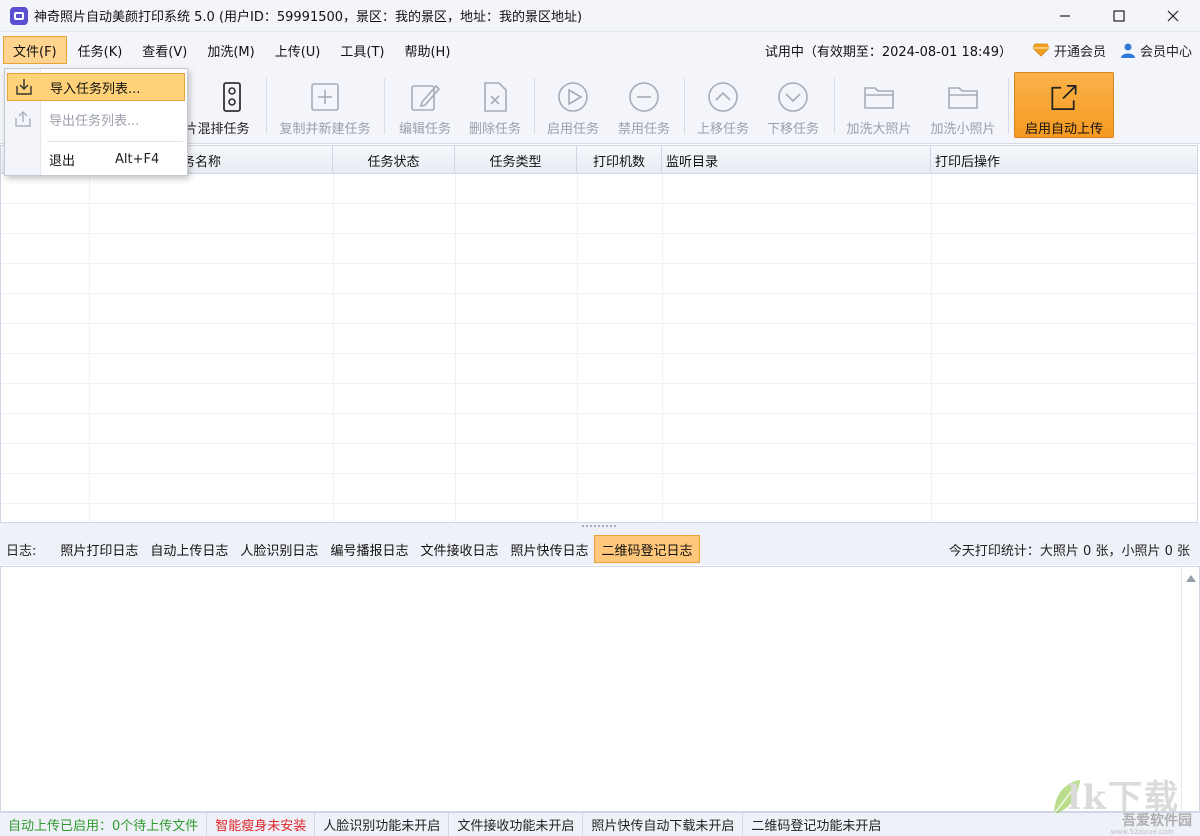  Describe the element at coordinates (1041, 50) in the screenshot. I see `diamond-icon` at that location.